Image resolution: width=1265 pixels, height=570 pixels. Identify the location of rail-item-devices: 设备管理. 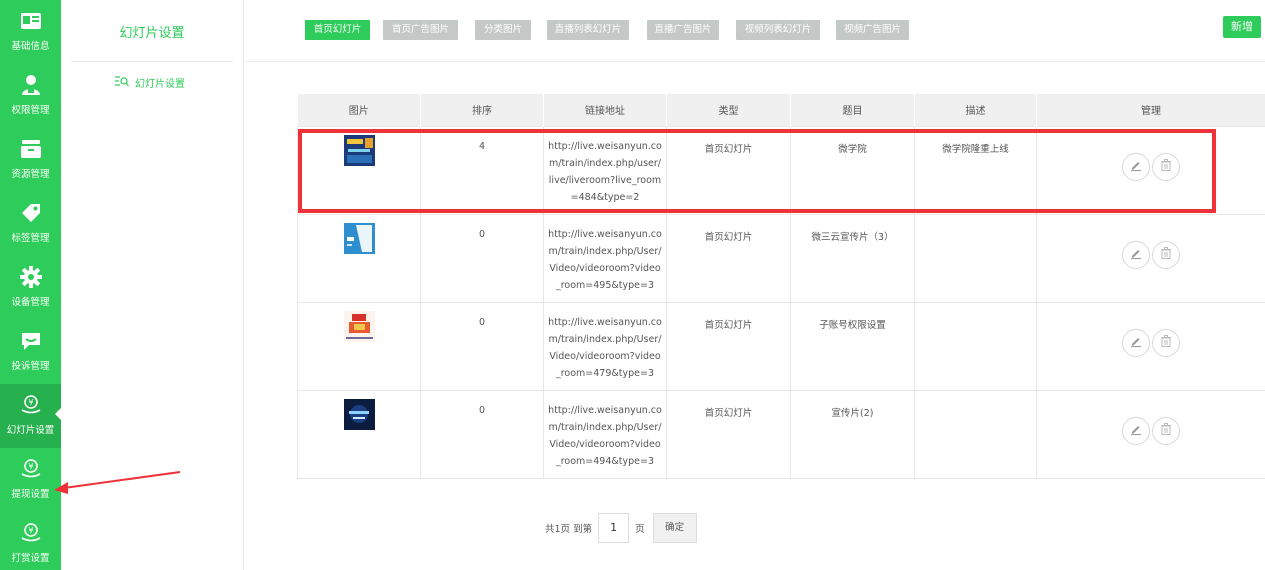
(30, 288).